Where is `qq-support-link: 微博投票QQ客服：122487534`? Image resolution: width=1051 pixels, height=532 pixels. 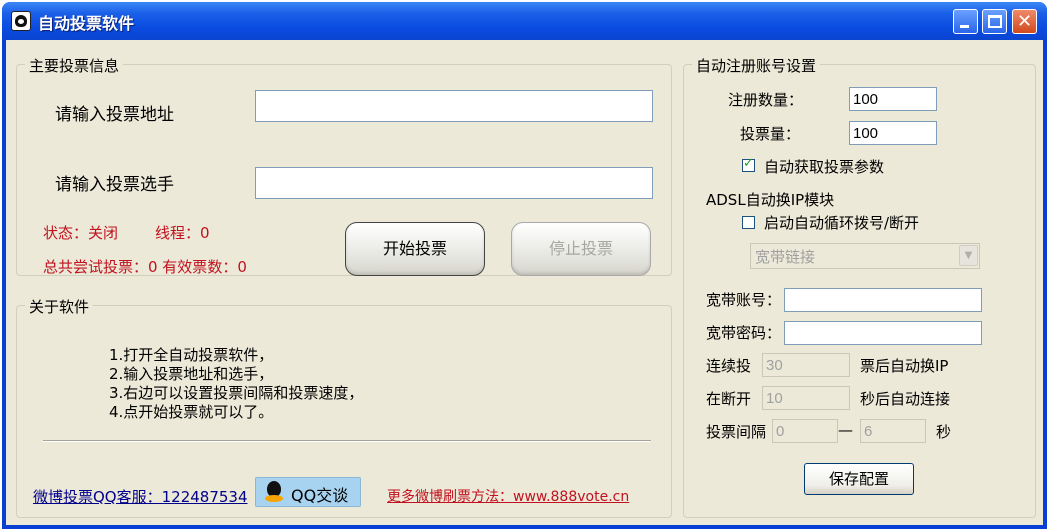
qq-support-link: 微博投票QQ客服：122487534 is located at coordinates (140, 496).